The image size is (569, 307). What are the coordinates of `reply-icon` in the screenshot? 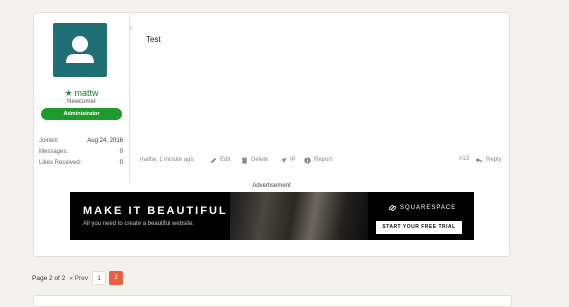 It's located at (479, 159).